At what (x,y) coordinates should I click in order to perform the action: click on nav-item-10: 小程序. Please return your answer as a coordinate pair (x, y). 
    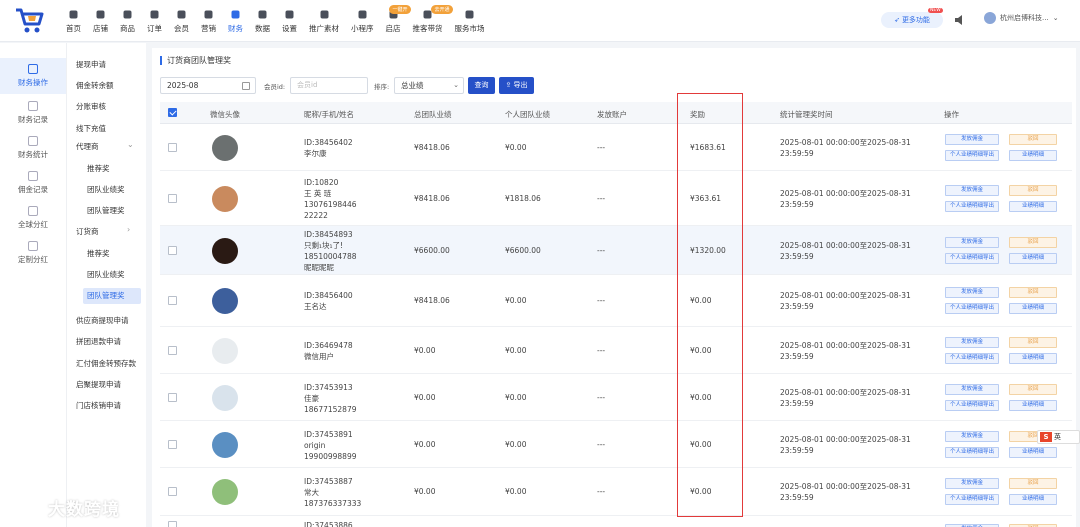
    Looking at the image, I should click on (362, 21).